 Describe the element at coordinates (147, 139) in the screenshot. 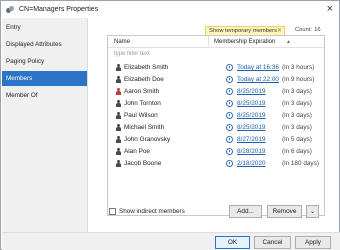

I see `member-name: John Granovsky` at that location.